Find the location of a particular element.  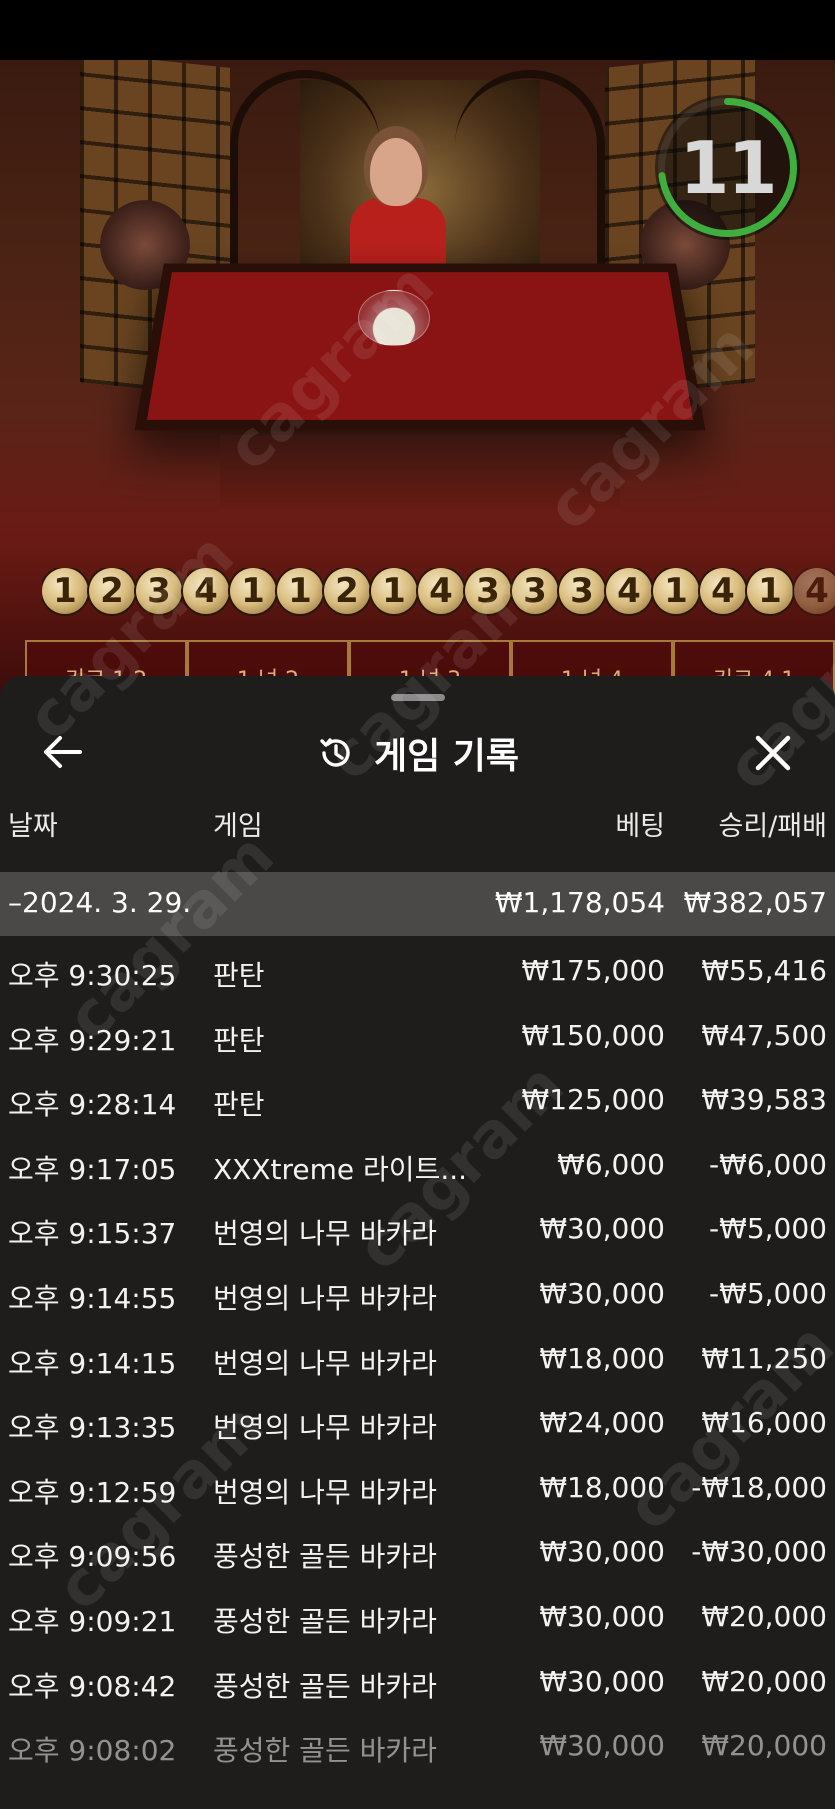

history-row: 오후 9:09:56 풍성한 골든 바카라 ₩30,000 -₩30,000 is located at coordinates (417, 1553).